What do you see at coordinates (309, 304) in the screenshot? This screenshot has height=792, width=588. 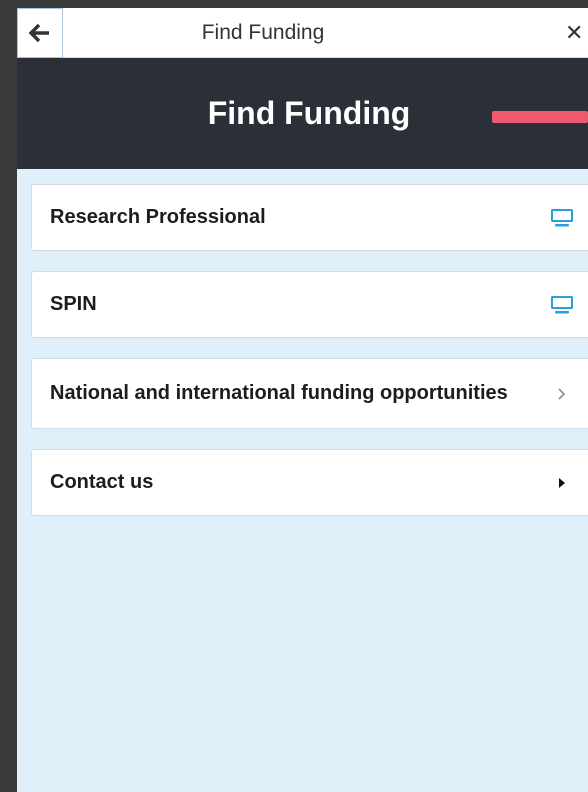 I see `list-item-spin: SPIN` at bounding box center [309, 304].